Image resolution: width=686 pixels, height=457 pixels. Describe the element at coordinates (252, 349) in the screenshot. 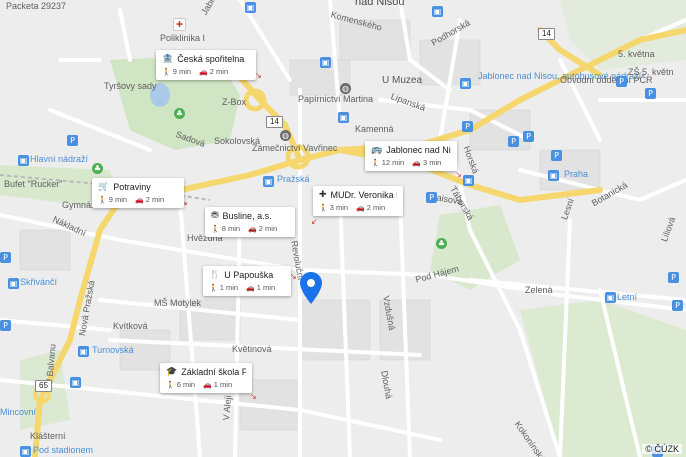

I see `street-label: Květinová` at that location.